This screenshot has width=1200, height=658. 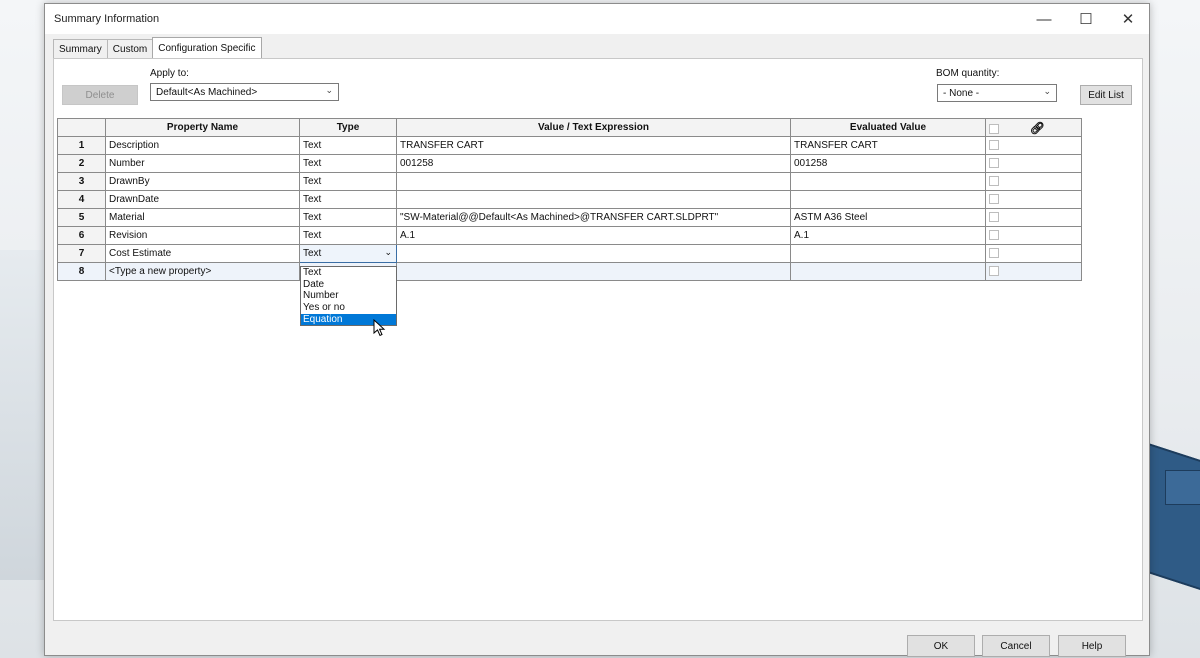 What do you see at coordinates (130, 48) in the screenshot?
I see `tab-custom: Custom` at bounding box center [130, 48].